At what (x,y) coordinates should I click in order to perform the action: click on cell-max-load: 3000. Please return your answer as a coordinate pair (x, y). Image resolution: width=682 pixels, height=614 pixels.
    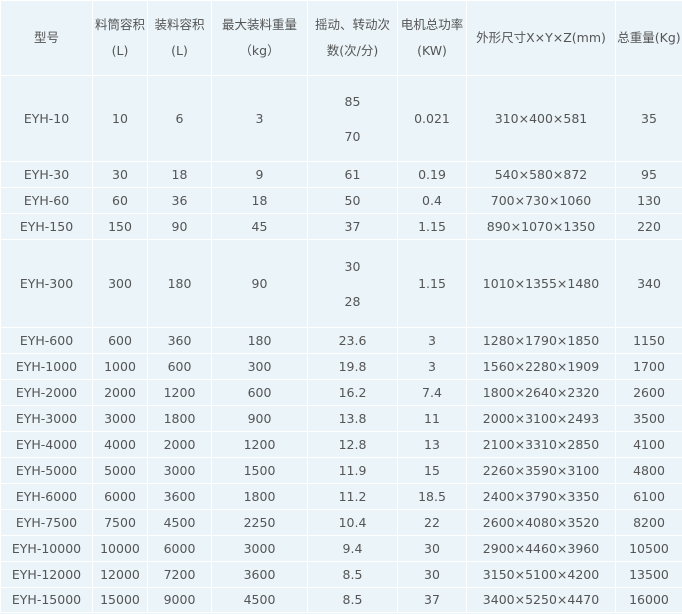
    Looking at the image, I should click on (259, 548).